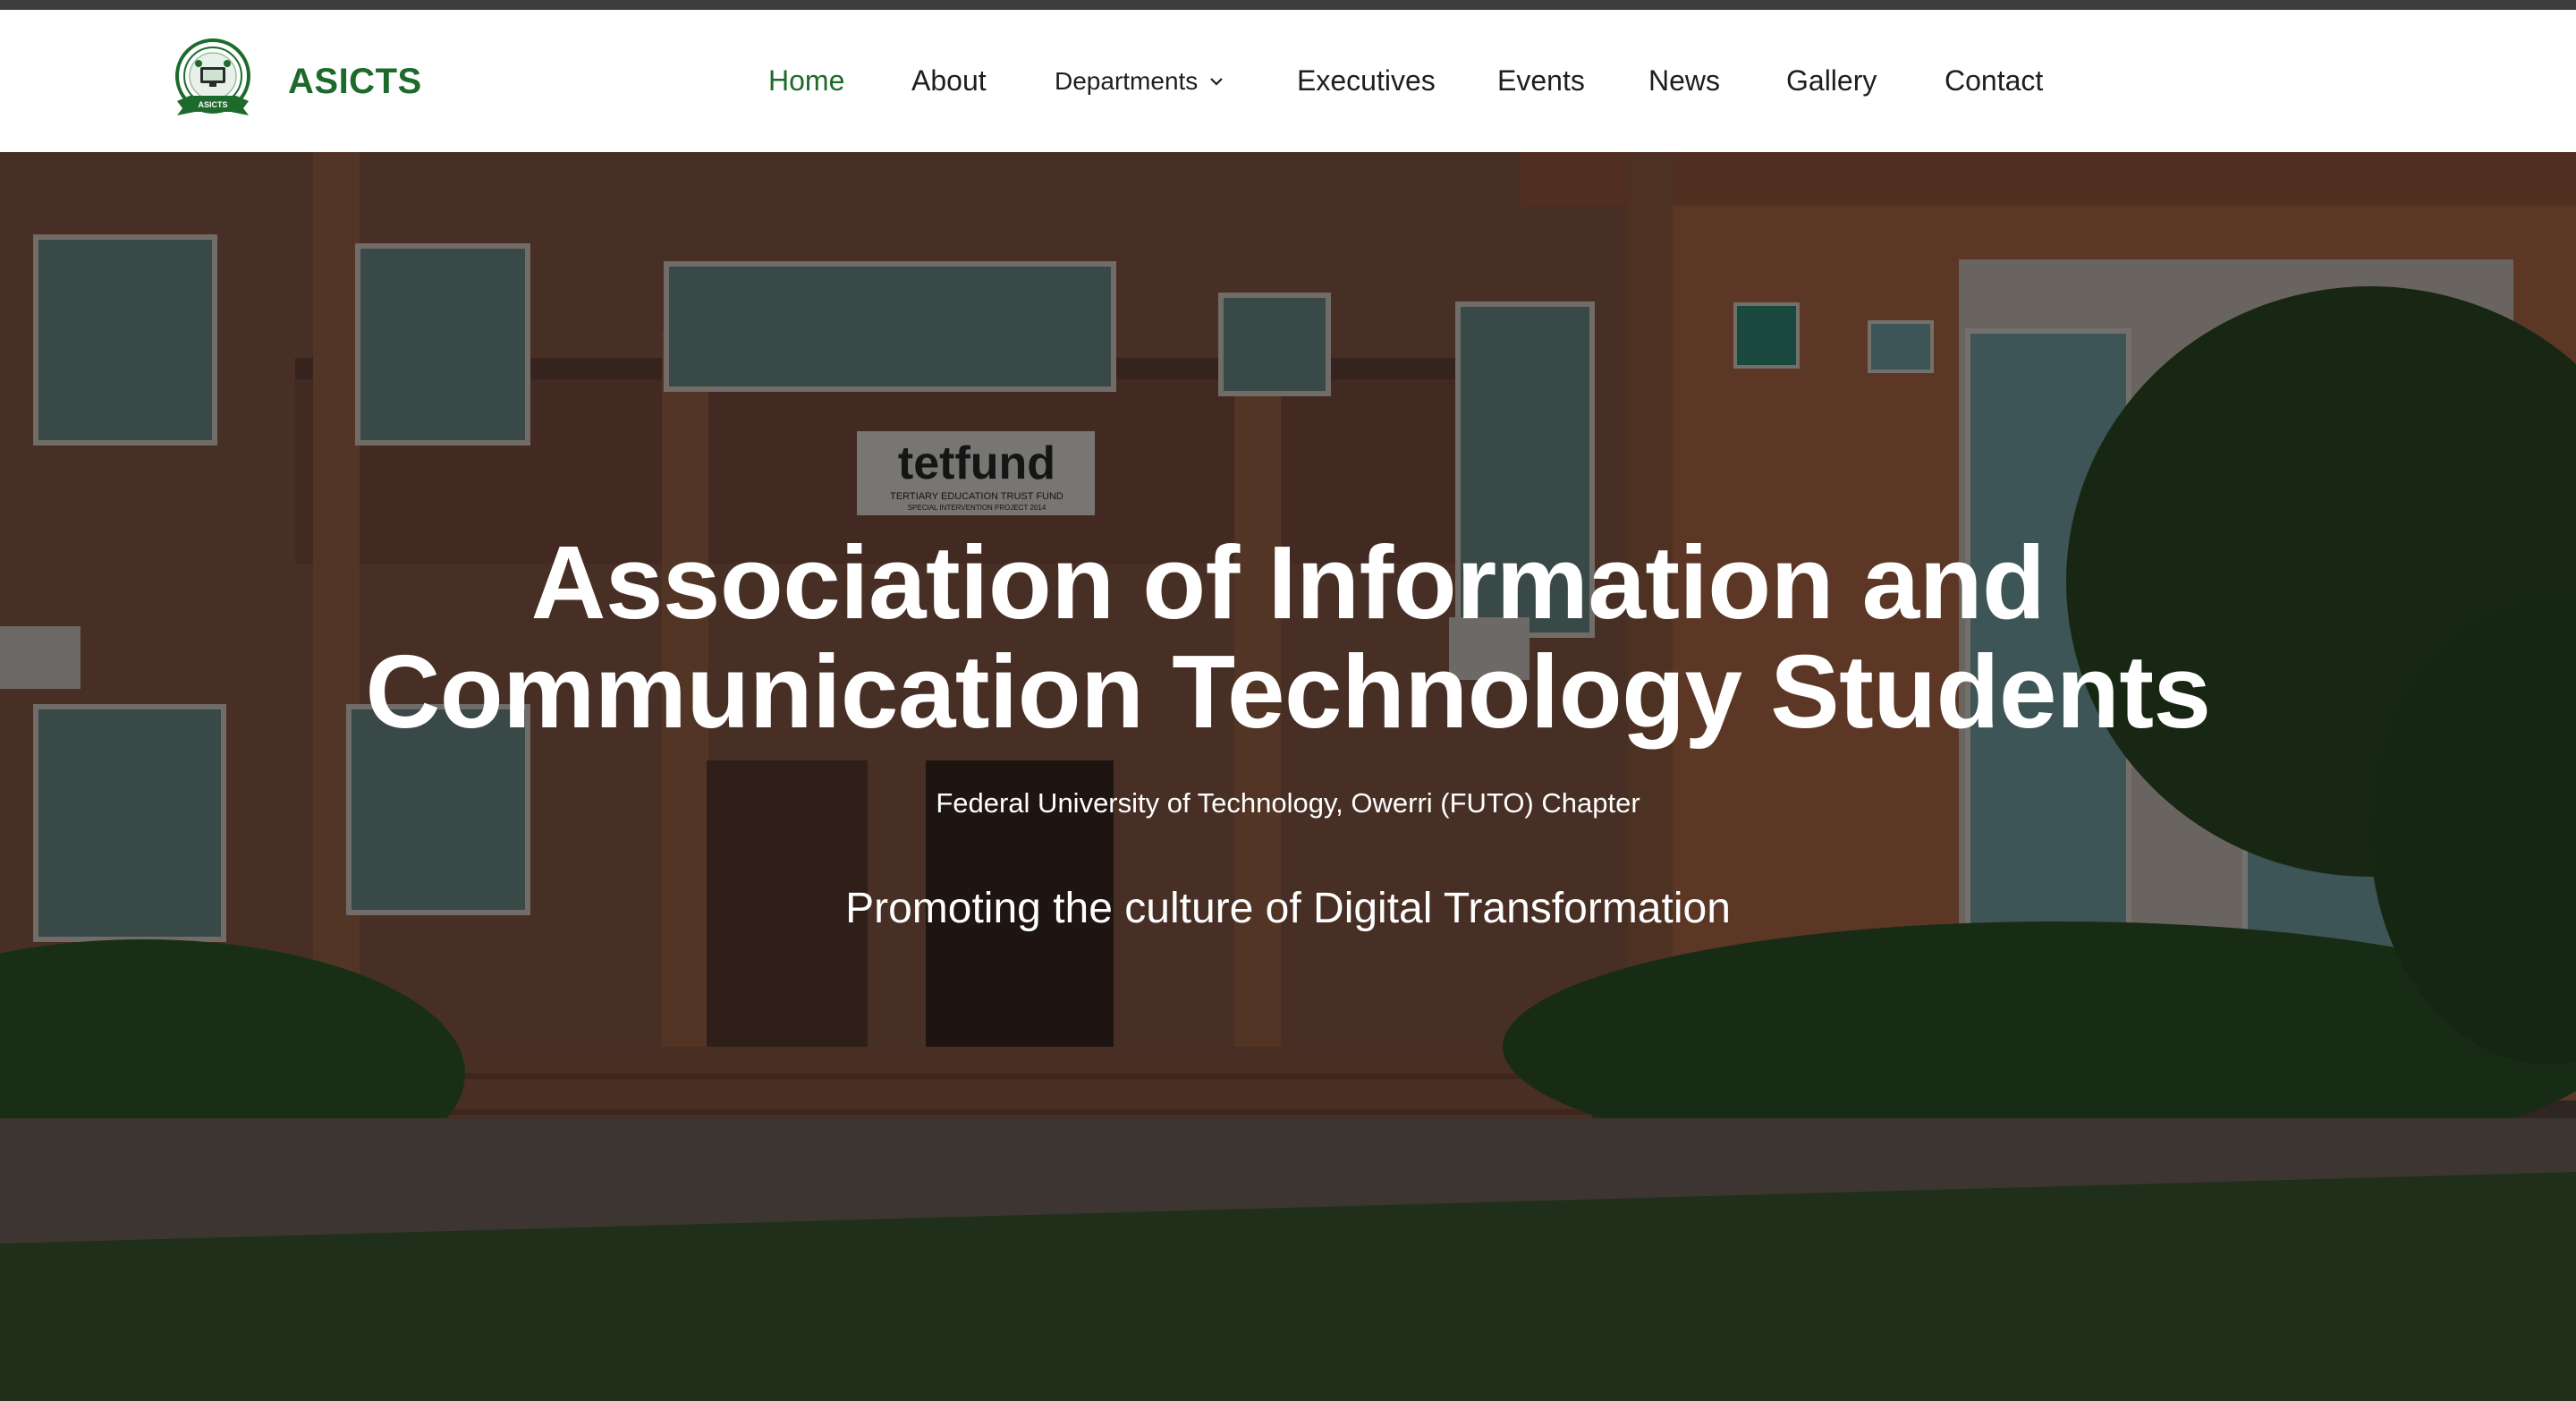  I want to click on chevron-down-icon, so click(1217, 81).